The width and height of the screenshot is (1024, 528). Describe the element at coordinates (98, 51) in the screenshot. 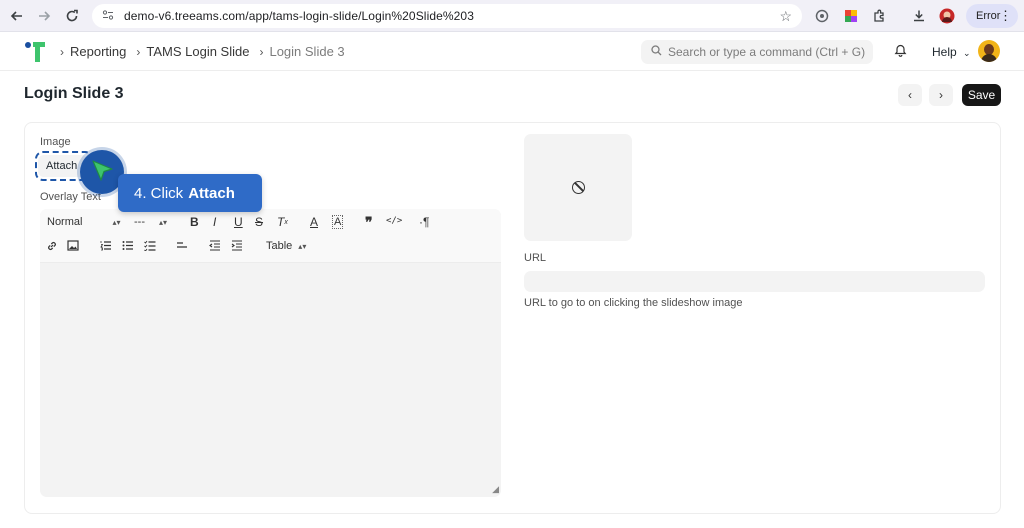

I see `breadcrumb-reporting: Reporting` at that location.